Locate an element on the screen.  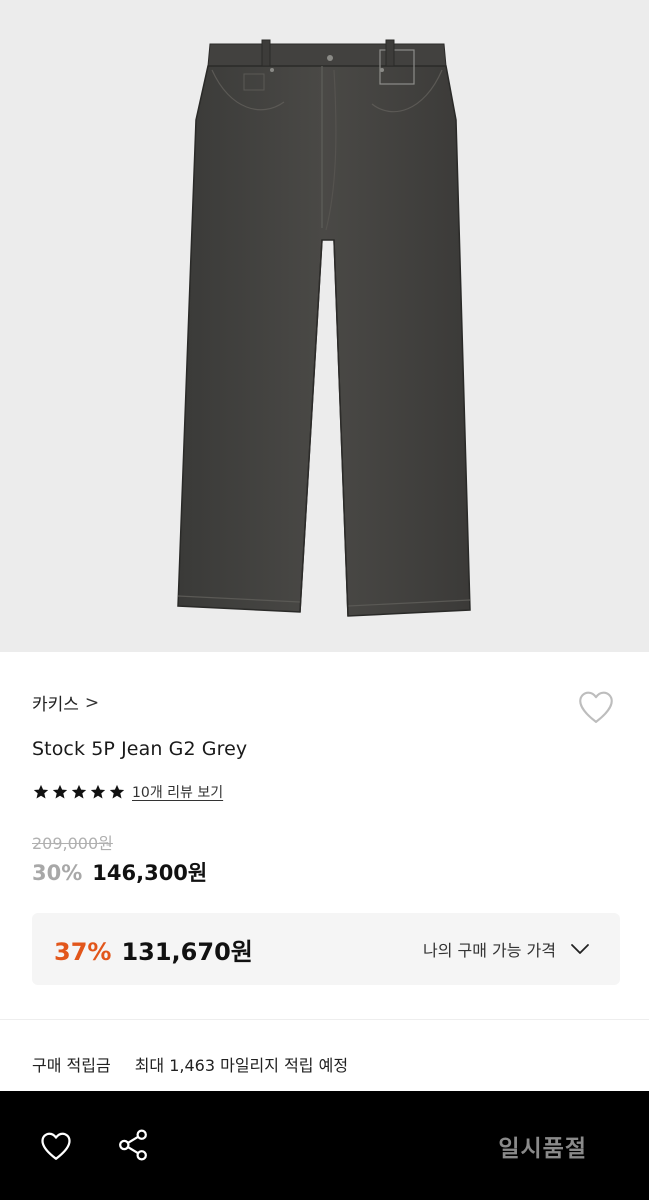
star-rating is located at coordinates (79, 792).